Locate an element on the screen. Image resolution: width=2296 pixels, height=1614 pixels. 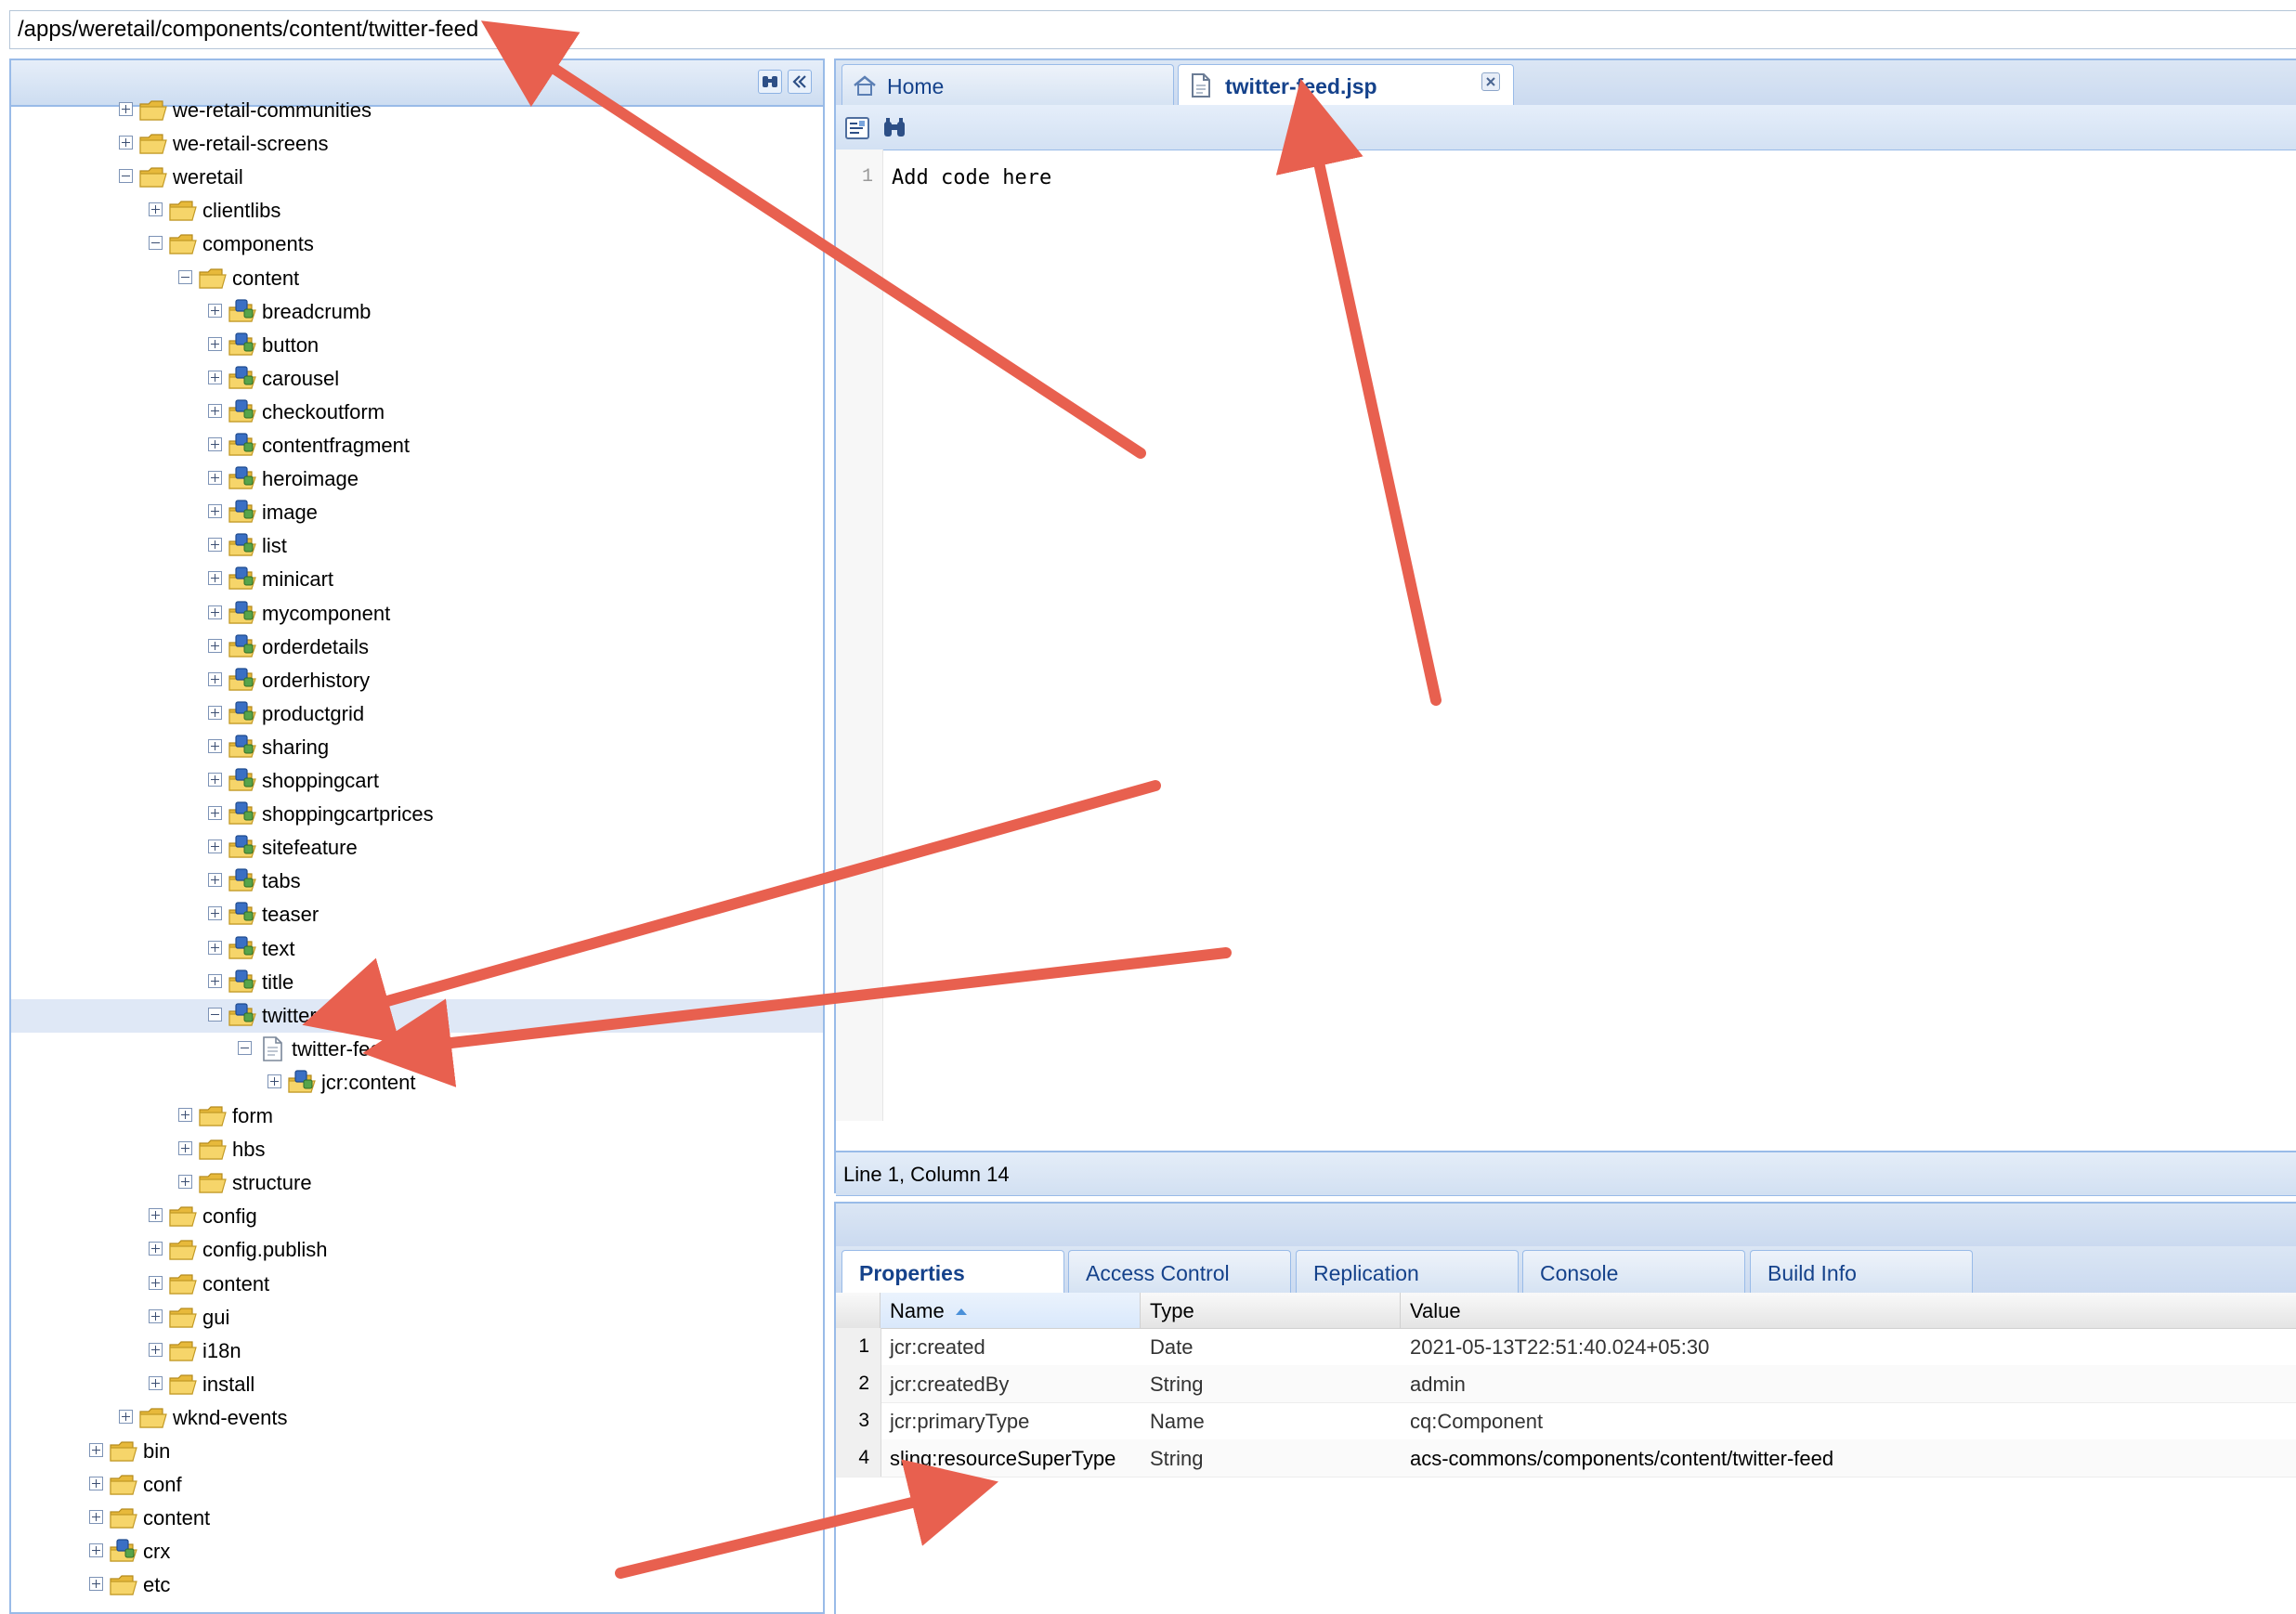
find-button is located at coordinates (894, 128).